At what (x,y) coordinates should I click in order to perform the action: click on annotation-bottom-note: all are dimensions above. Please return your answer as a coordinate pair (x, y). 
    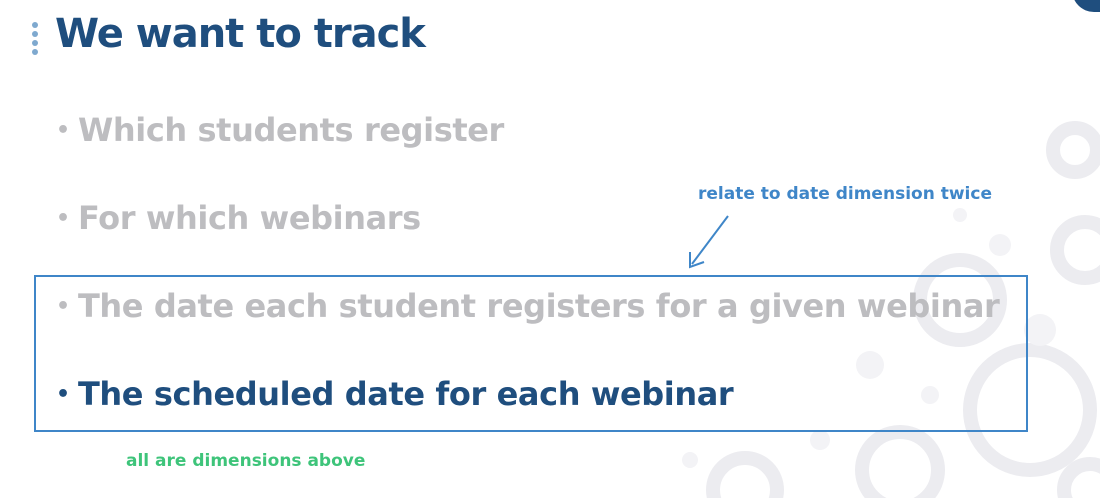
    Looking at the image, I should click on (246, 461).